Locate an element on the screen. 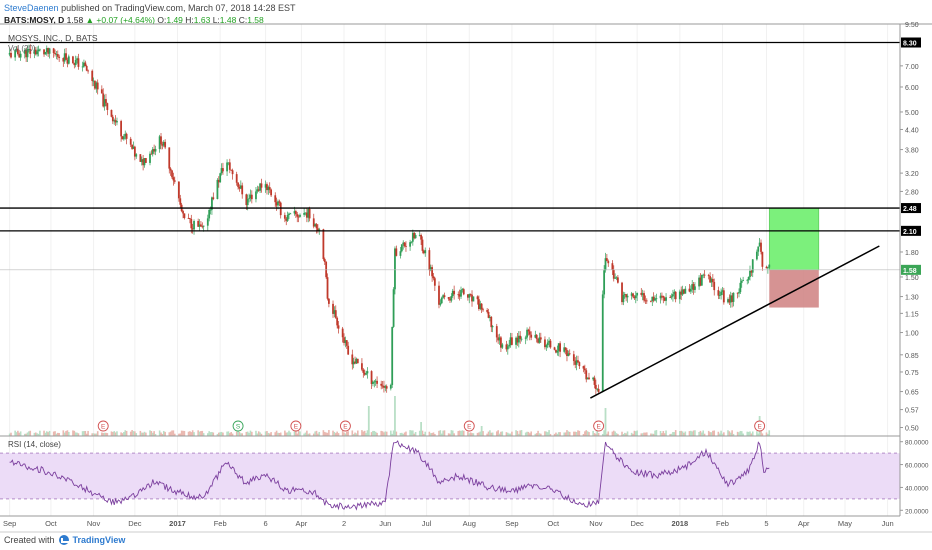 The height and width of the screenshot is (550, 932). x-tick-label: Nov is located at coordinates (94, 523).